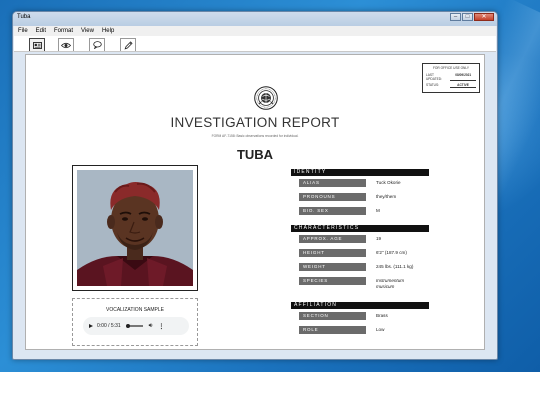 The height and width of the screenshot is (405, 540). What do you see at coordinates (255, 122) in the screenshot?
I see `report-title: INVESTIGATION REPORT` at bounding box center [255, 122].